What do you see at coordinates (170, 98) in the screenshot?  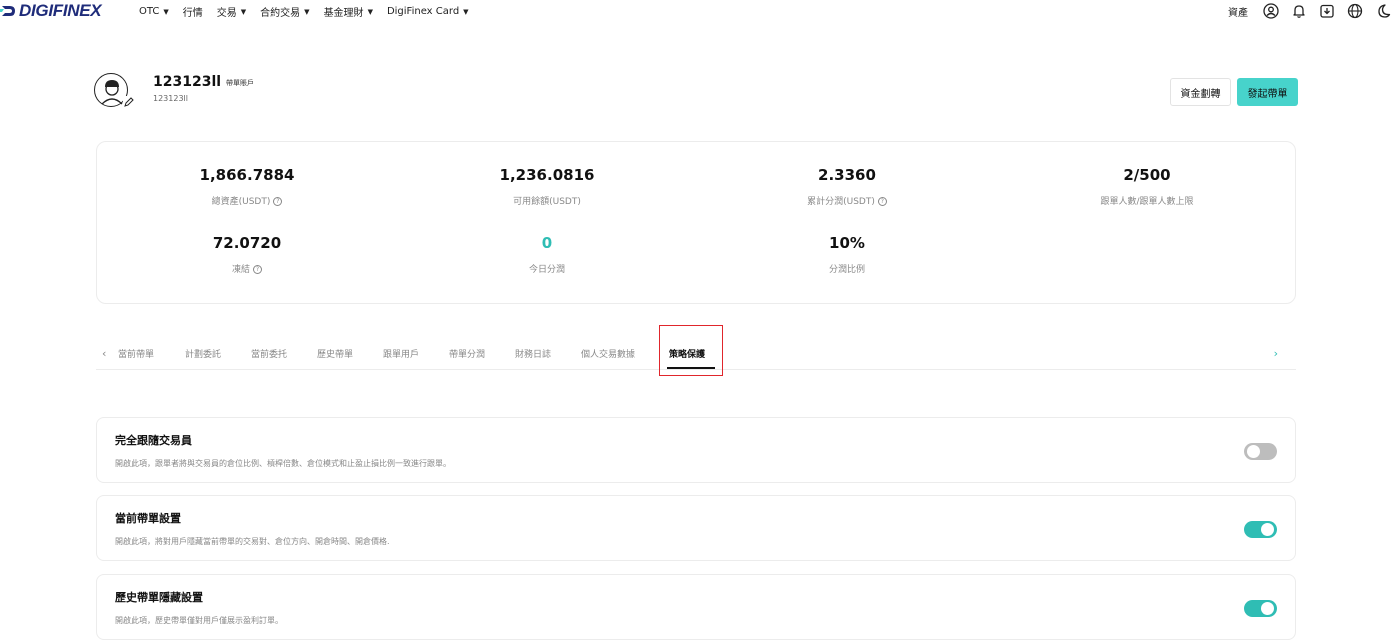 I see `user-id: 123123ll` at bounding box center [170, 98].